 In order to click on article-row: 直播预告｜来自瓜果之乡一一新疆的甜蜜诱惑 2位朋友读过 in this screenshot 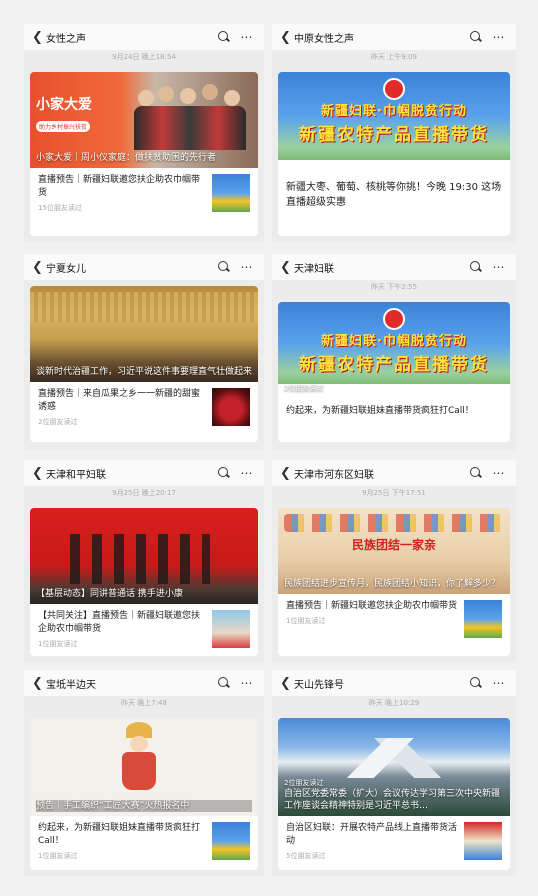, I will do `click(144, 408)`.